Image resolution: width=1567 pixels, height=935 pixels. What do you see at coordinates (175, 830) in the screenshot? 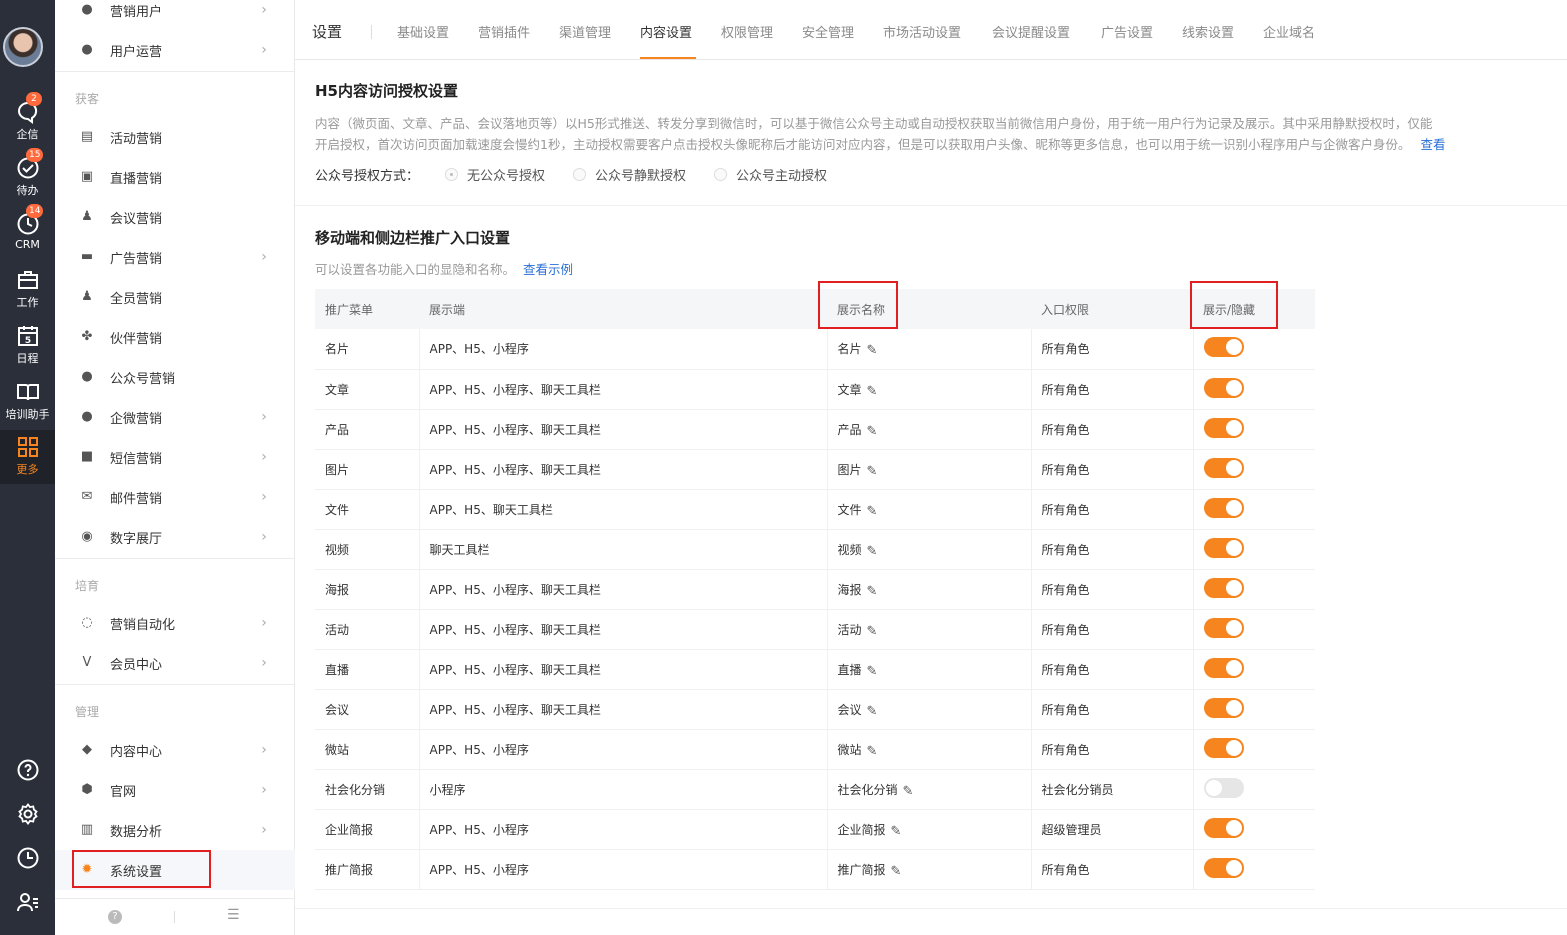
I see `menu-item-data-analysis: ▥ 数据分析 ›` at bounding box center [175, 830].